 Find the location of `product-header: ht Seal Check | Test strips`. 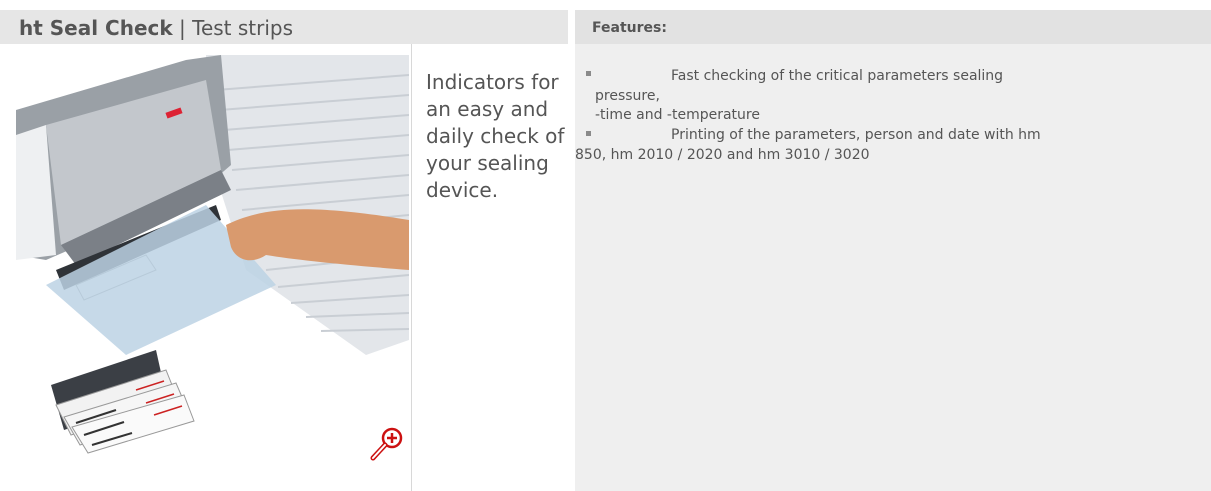

product-header: ht Seal Check | Test strips is located at coordinates (284, 27).